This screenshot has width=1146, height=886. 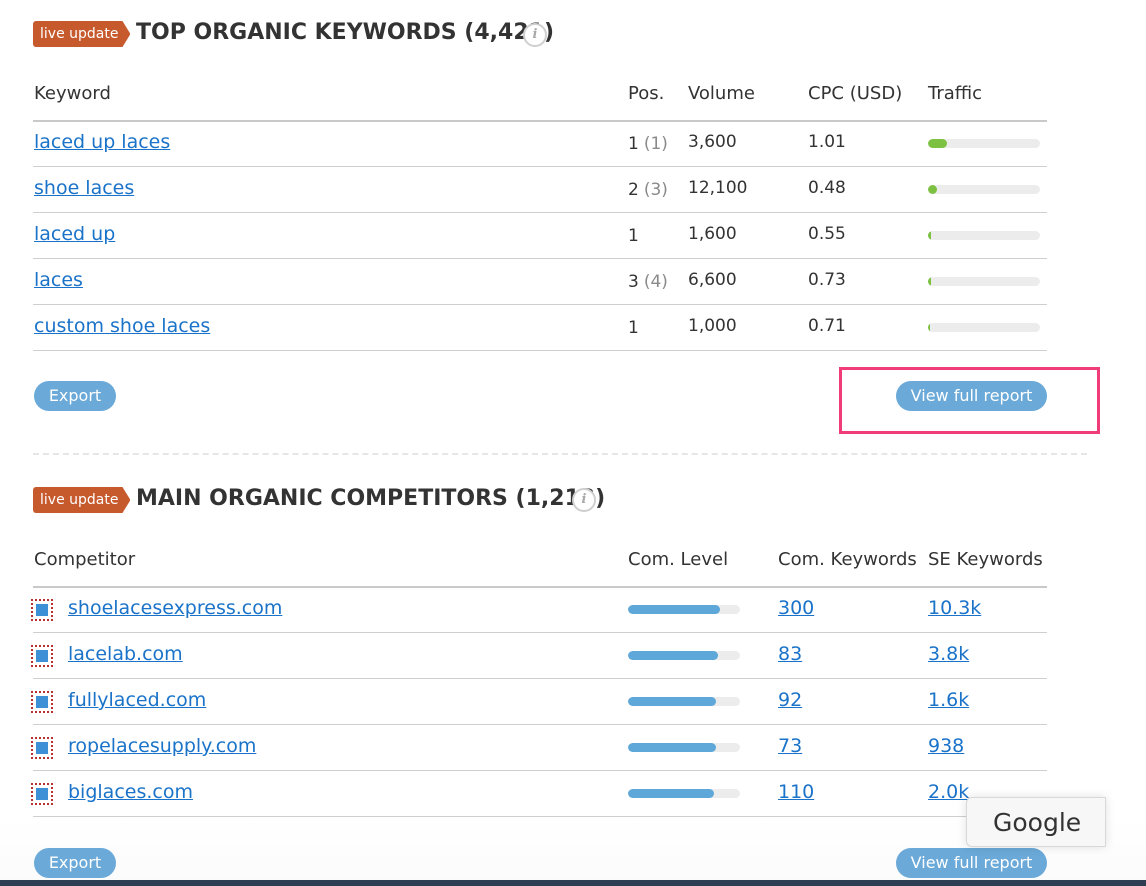 What do you see at coordinates (1036, 822) in the screenshot?
I see `google-popup: Google` at bounding box center [1036, 822].